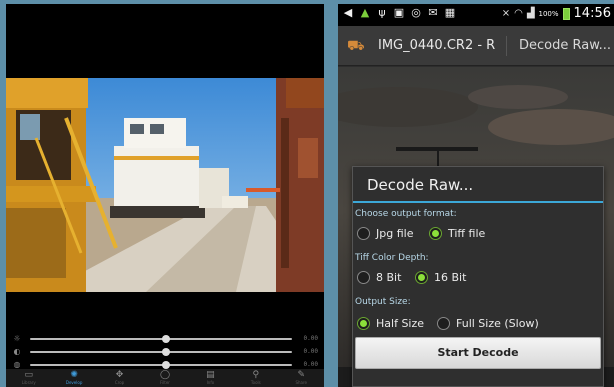 This screenshot has width=614, height=387. What do you see at coordinates (119, 375) in the screenshot?
I see `crop-icon: ✥` at bounding box center [119, 375].